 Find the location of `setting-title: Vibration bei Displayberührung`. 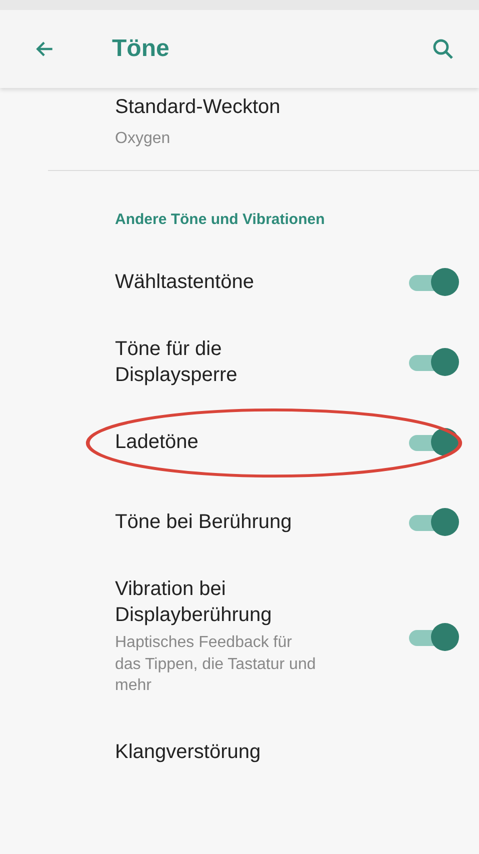

setting-title: Vibration bei Displayberührung is located at coordinates (225, 602).